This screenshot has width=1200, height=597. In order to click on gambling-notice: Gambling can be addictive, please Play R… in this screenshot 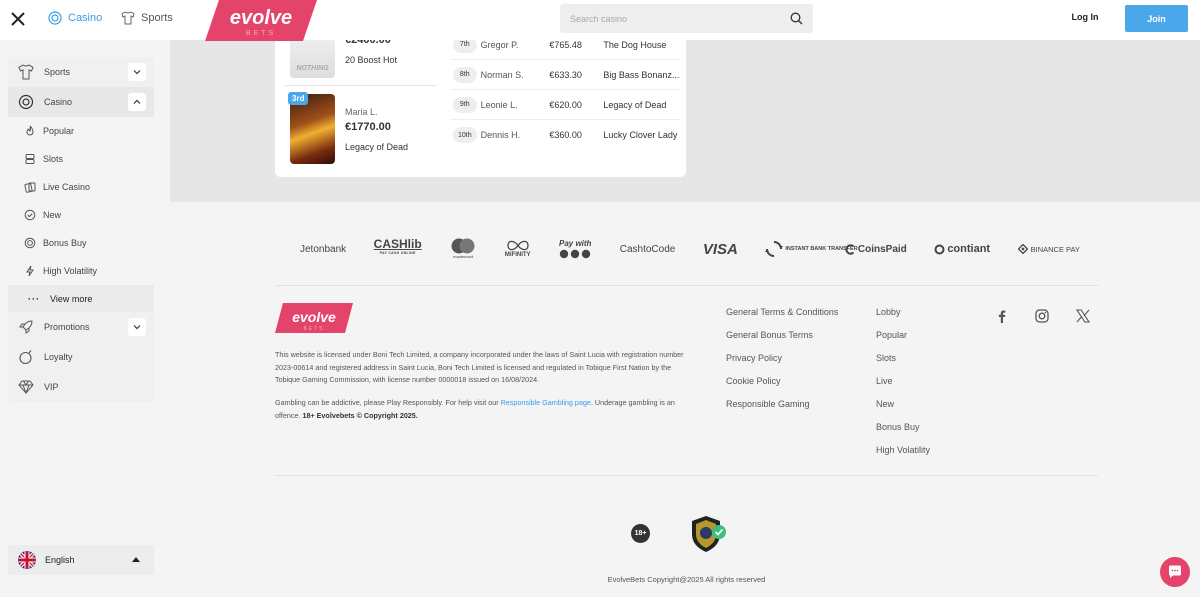, I will do `click(482, 409)`.